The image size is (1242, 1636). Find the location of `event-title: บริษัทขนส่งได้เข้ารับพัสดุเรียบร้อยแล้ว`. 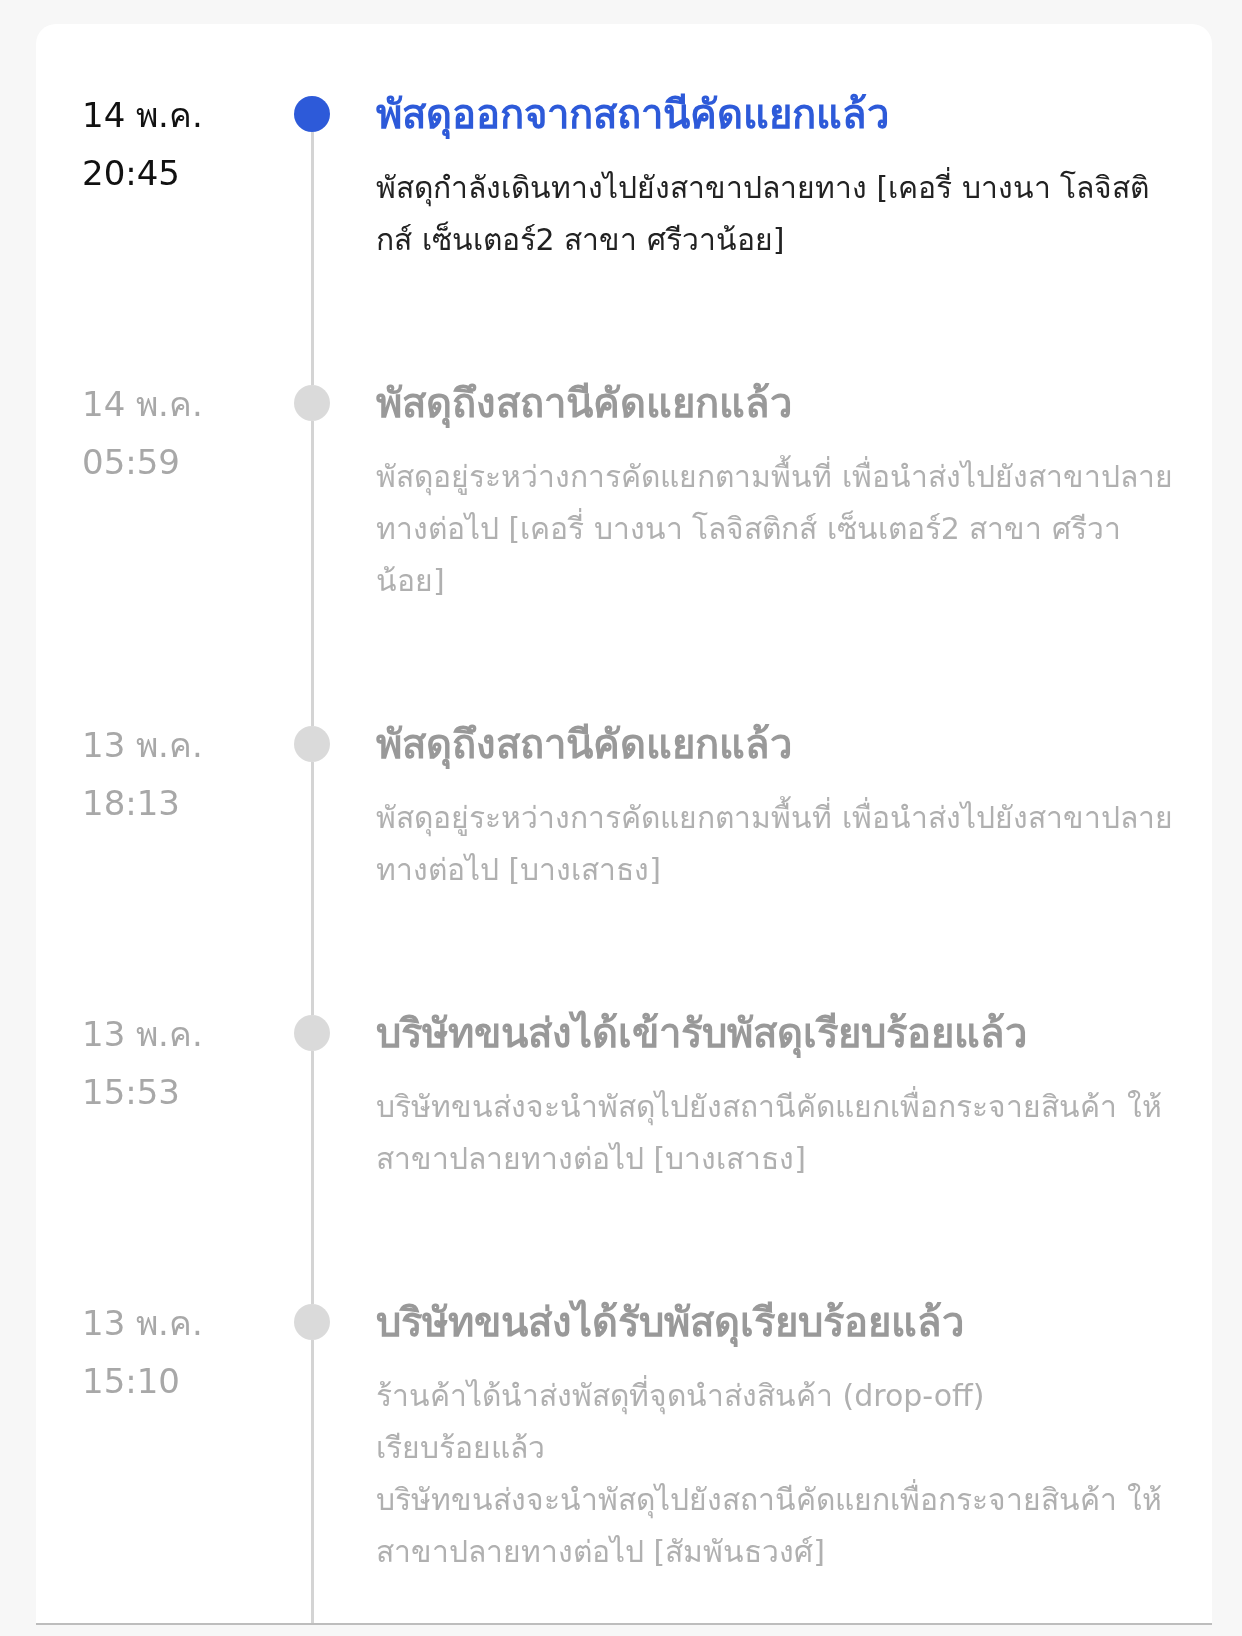

event-title: บริษัทขนส่งได้เข้ารับพัสดุเรียบร้อยแล้ว is located at coordinates (702, 1034).